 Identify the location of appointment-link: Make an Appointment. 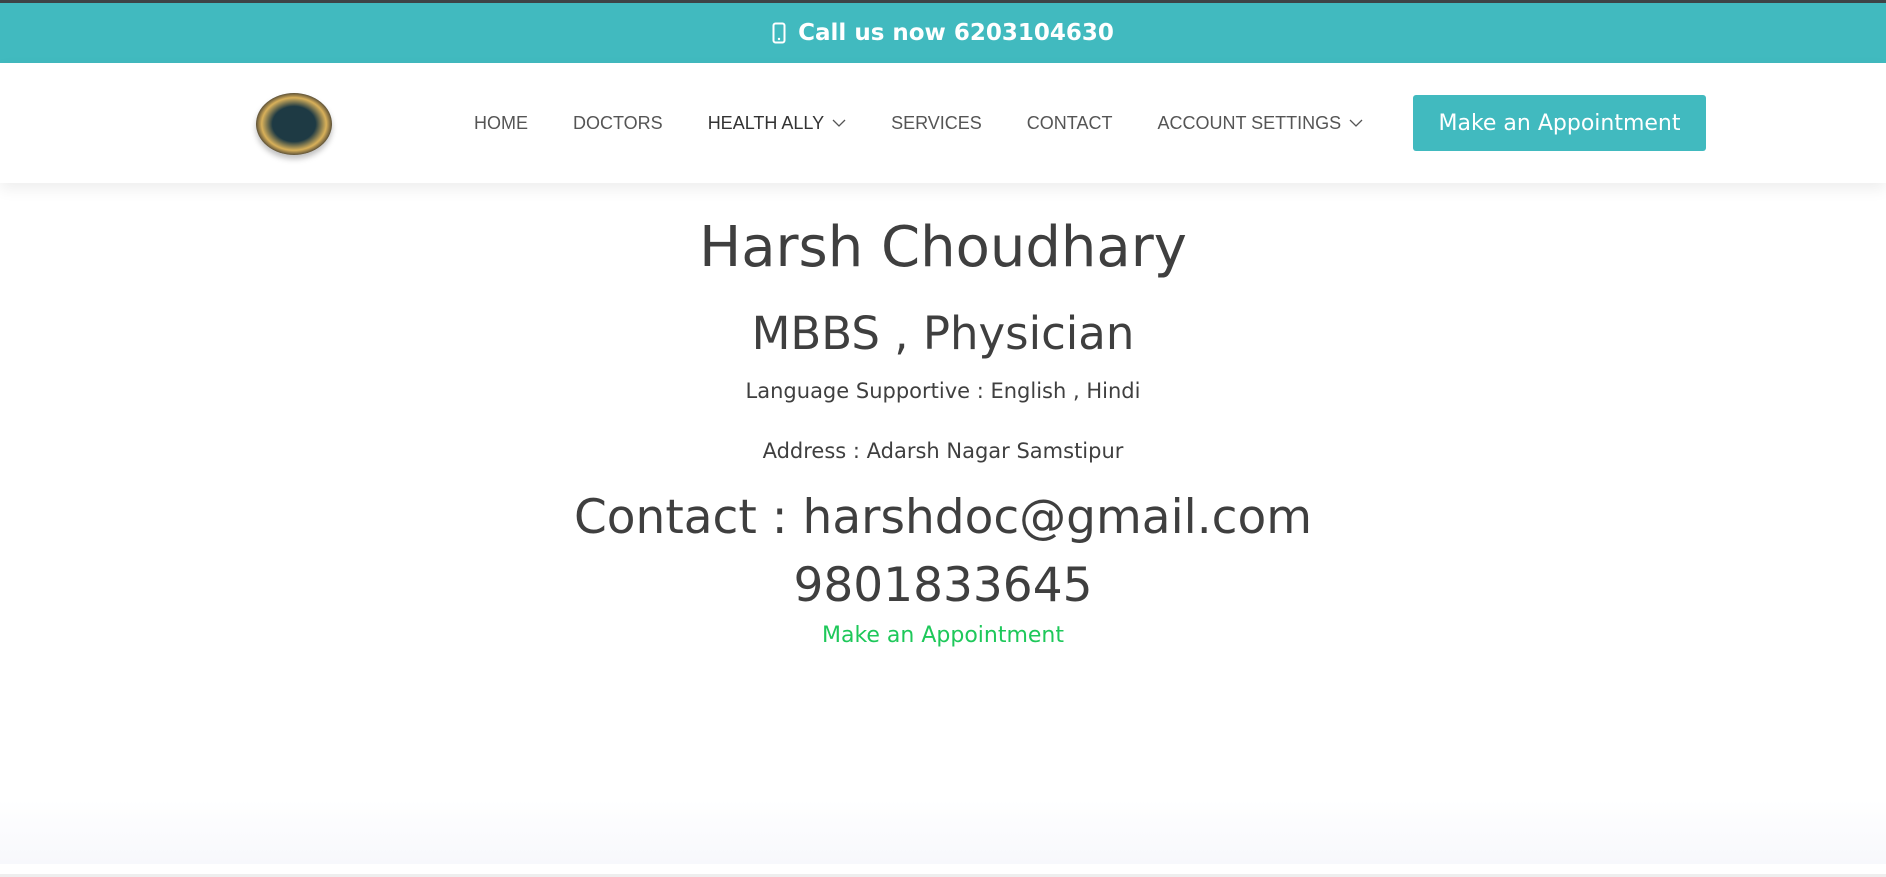
(943, 635).